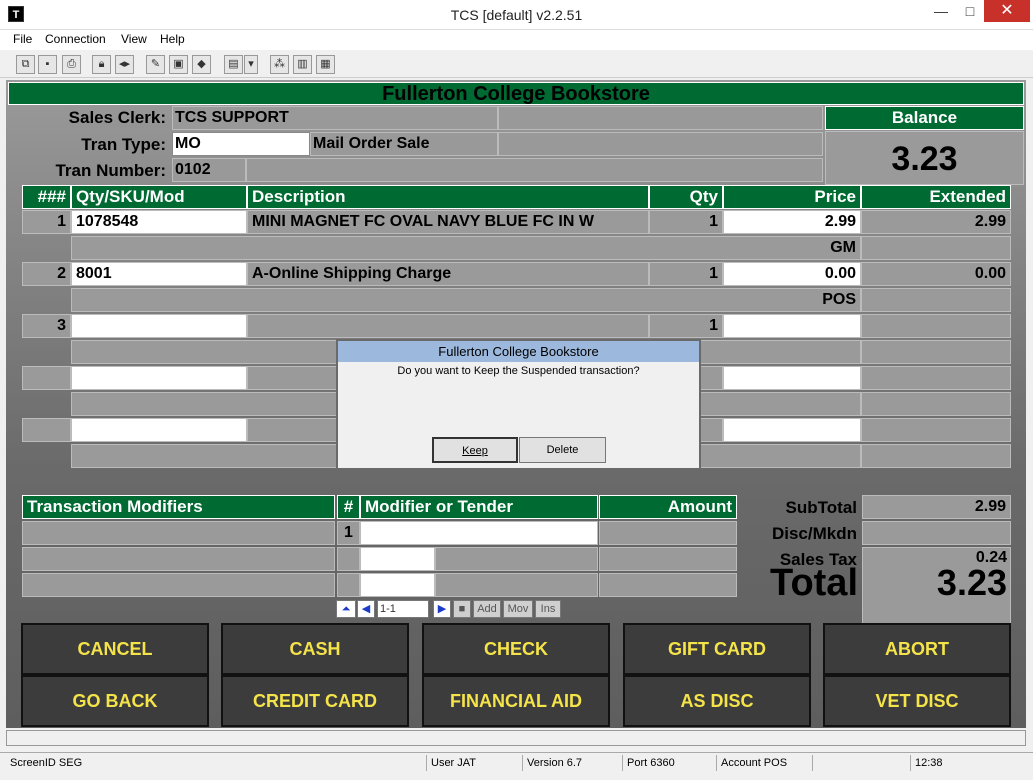 Image resolution: width=1033 pixels, height=780 pixels. Describe the element at coordinates (366, 609) in the screenshot. I see `prev-record-icon: ◀` at that location.